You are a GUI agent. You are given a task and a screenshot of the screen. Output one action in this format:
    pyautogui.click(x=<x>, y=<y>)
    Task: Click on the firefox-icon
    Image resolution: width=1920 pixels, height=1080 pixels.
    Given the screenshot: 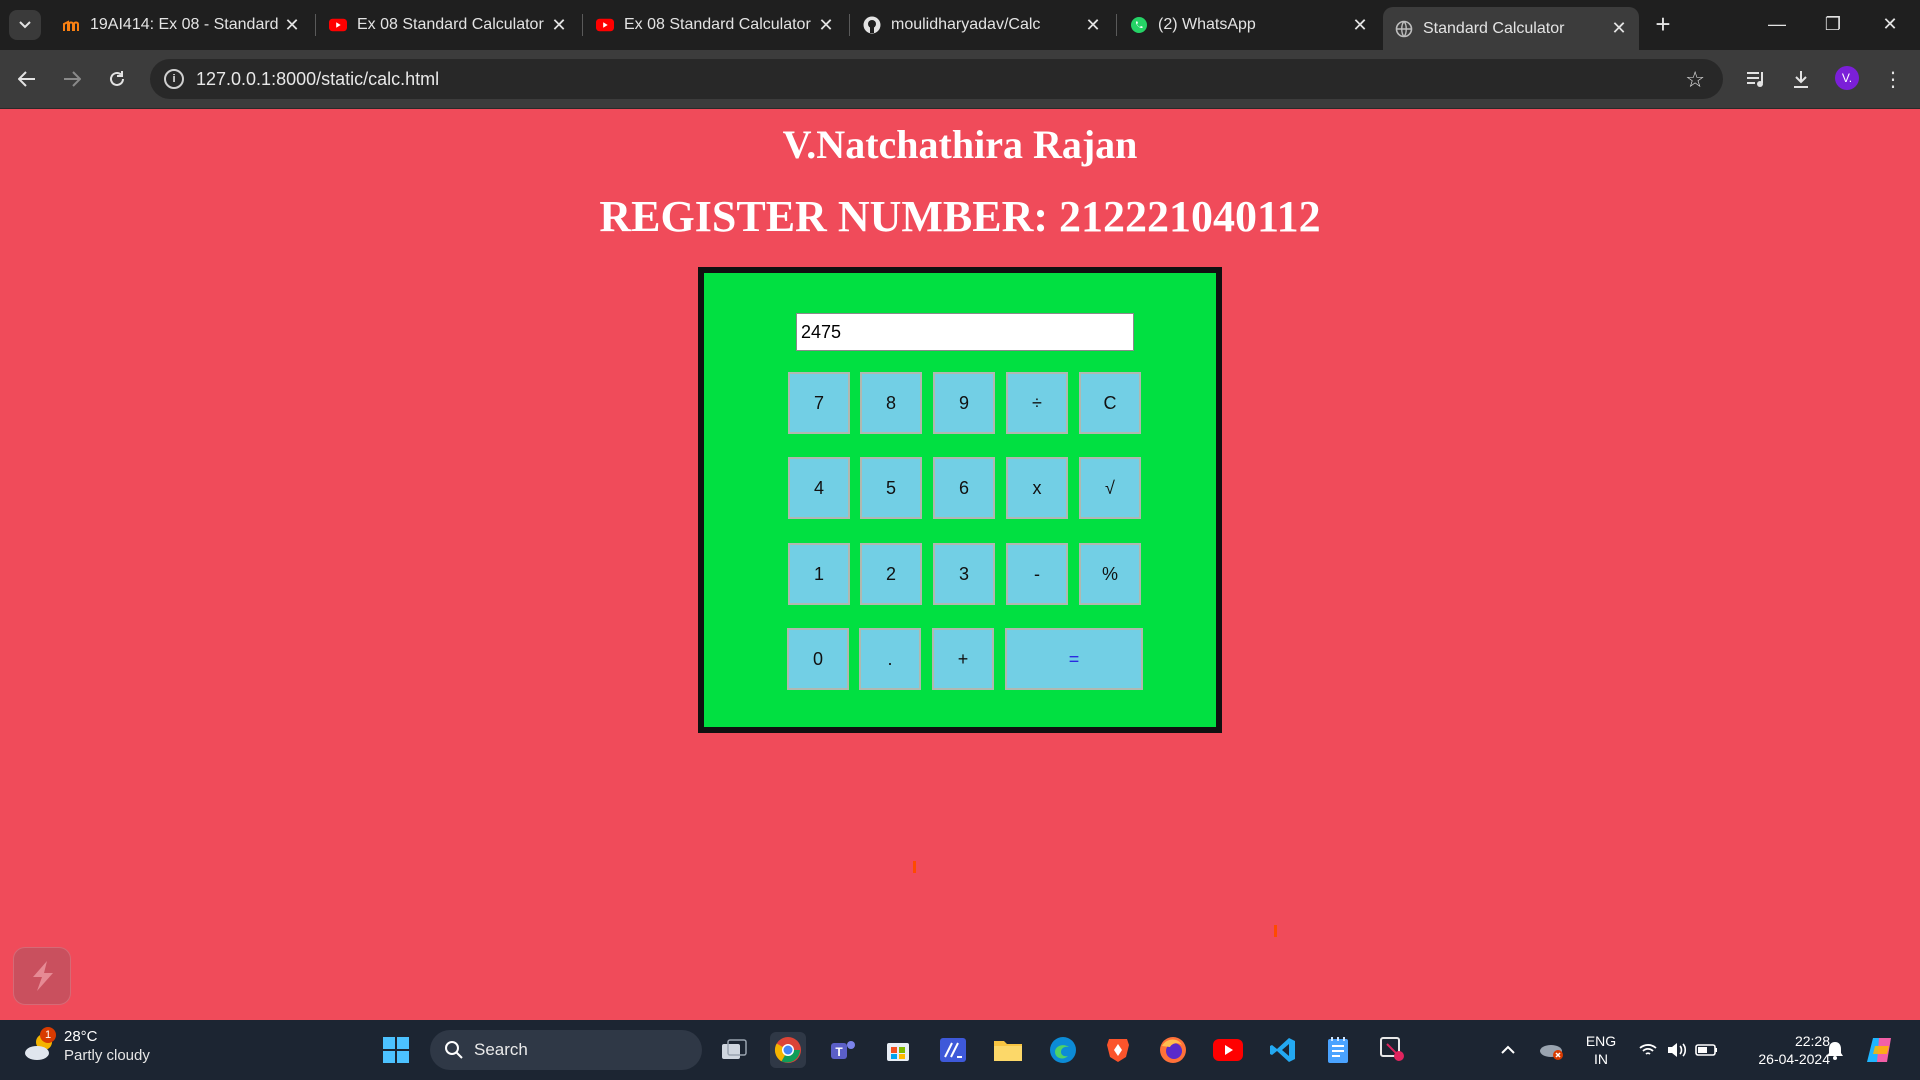 What is the action you would take?
    pyautogui.click(x=1173, y=1050)
    